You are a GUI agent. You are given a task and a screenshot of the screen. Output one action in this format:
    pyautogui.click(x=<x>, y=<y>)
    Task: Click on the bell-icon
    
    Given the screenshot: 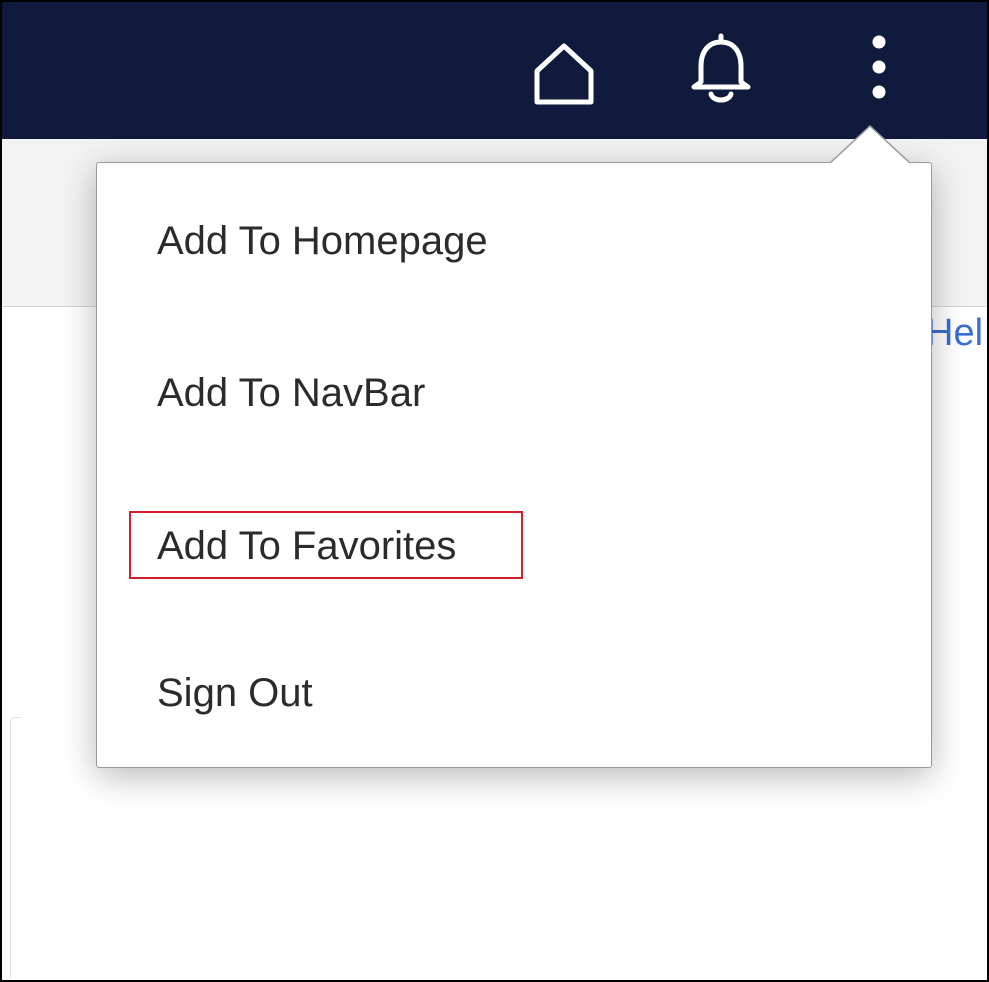 What is the action you would take?
    pyautogui.click(x=721, y=68)
    